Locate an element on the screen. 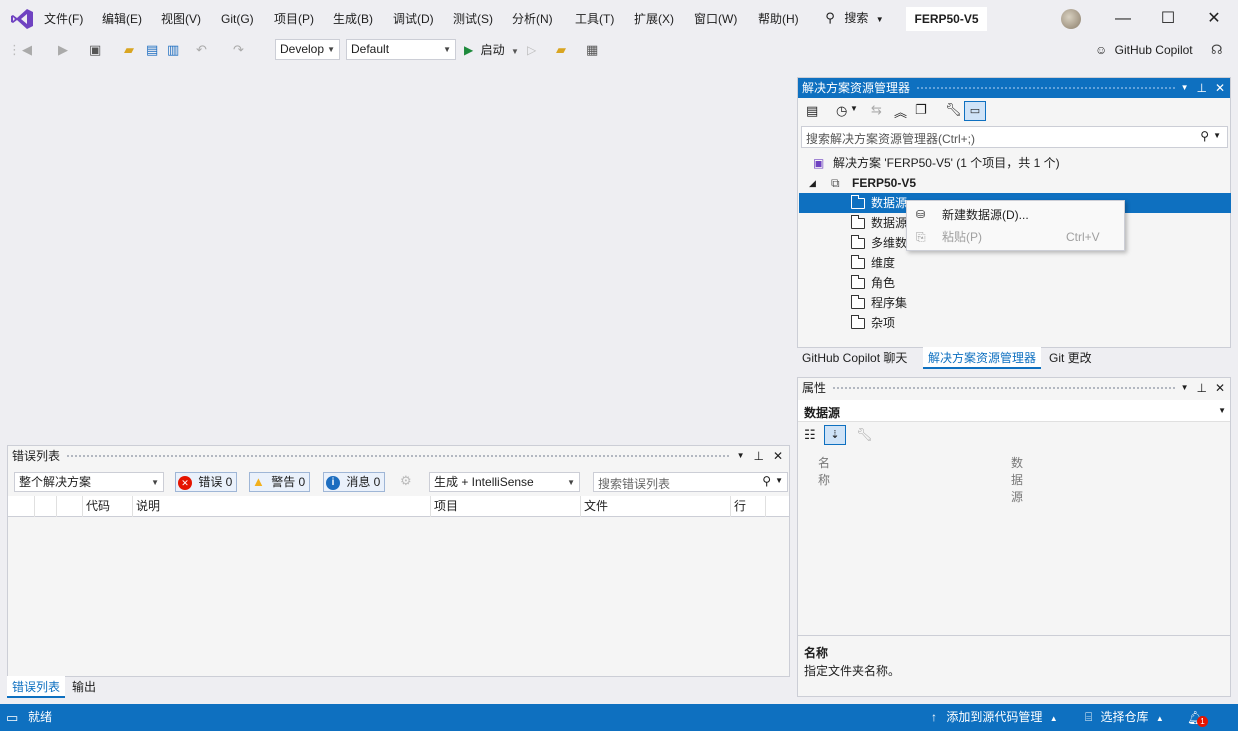 The height and width of the screenshot is (731, 1238). tab-solution-explorer: 解决方案资源管理器 is located at coordinates (982, 358).